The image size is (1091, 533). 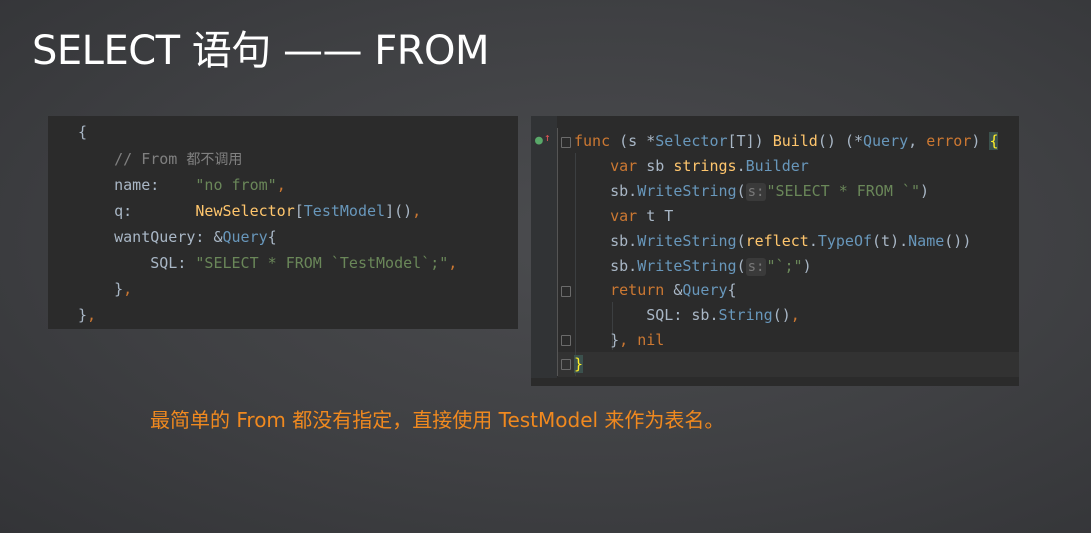 I want to click on code-line: SQL: "SELECT * FROM `TestModel`;",, so click(x=304, y=263).